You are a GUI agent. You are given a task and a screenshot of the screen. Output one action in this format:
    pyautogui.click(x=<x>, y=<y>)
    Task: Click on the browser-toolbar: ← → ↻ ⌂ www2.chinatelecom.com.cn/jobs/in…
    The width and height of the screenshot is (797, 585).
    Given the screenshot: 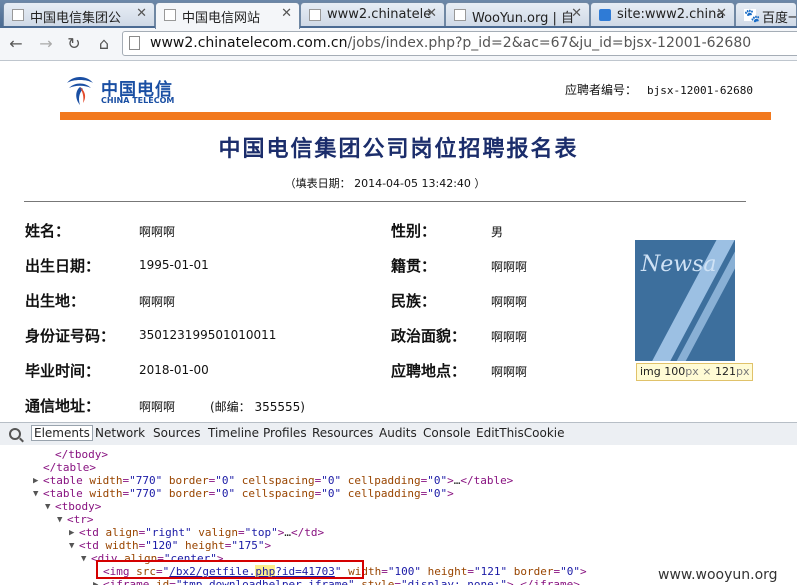 What is the action you would take?
    pyautogui.click(x=398, y=44)
    